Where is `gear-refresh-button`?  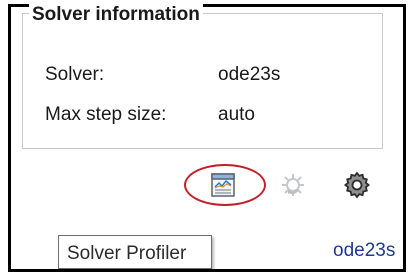
gear-refresh-button is located at coordinates (293, 185).